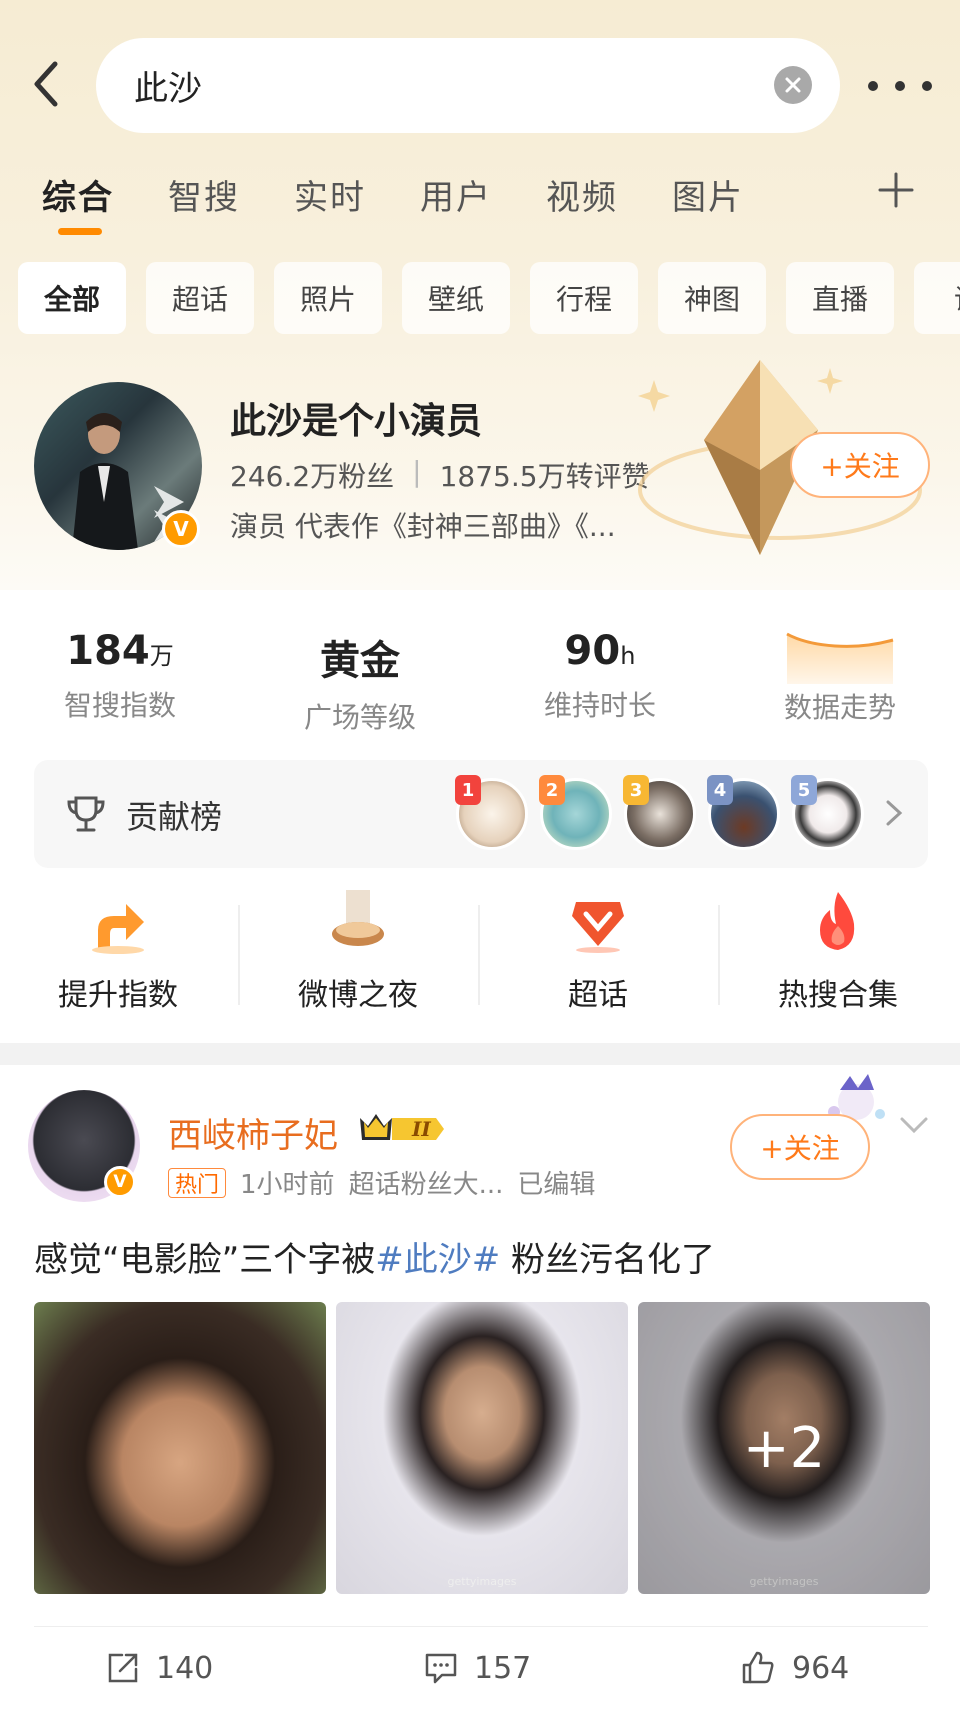 The height and width of the screenshot is (1719, 960). What do you see at coordinates (592, 651) in the screenshot?
I see `metric-value: 90` at bounding box center [592, 651].